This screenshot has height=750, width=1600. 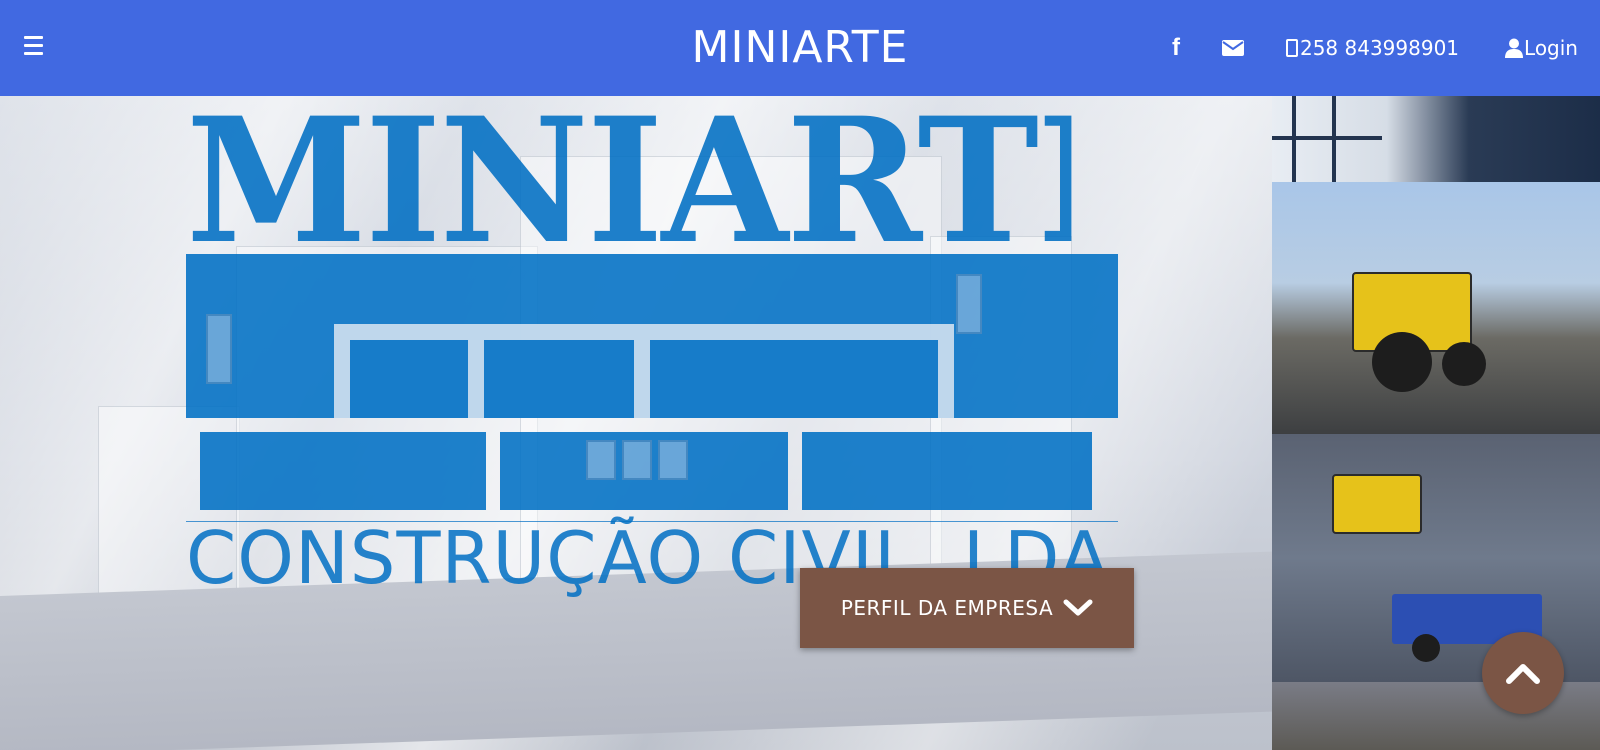 I want to click on envelope-icon, so click(x=1232, y=48).